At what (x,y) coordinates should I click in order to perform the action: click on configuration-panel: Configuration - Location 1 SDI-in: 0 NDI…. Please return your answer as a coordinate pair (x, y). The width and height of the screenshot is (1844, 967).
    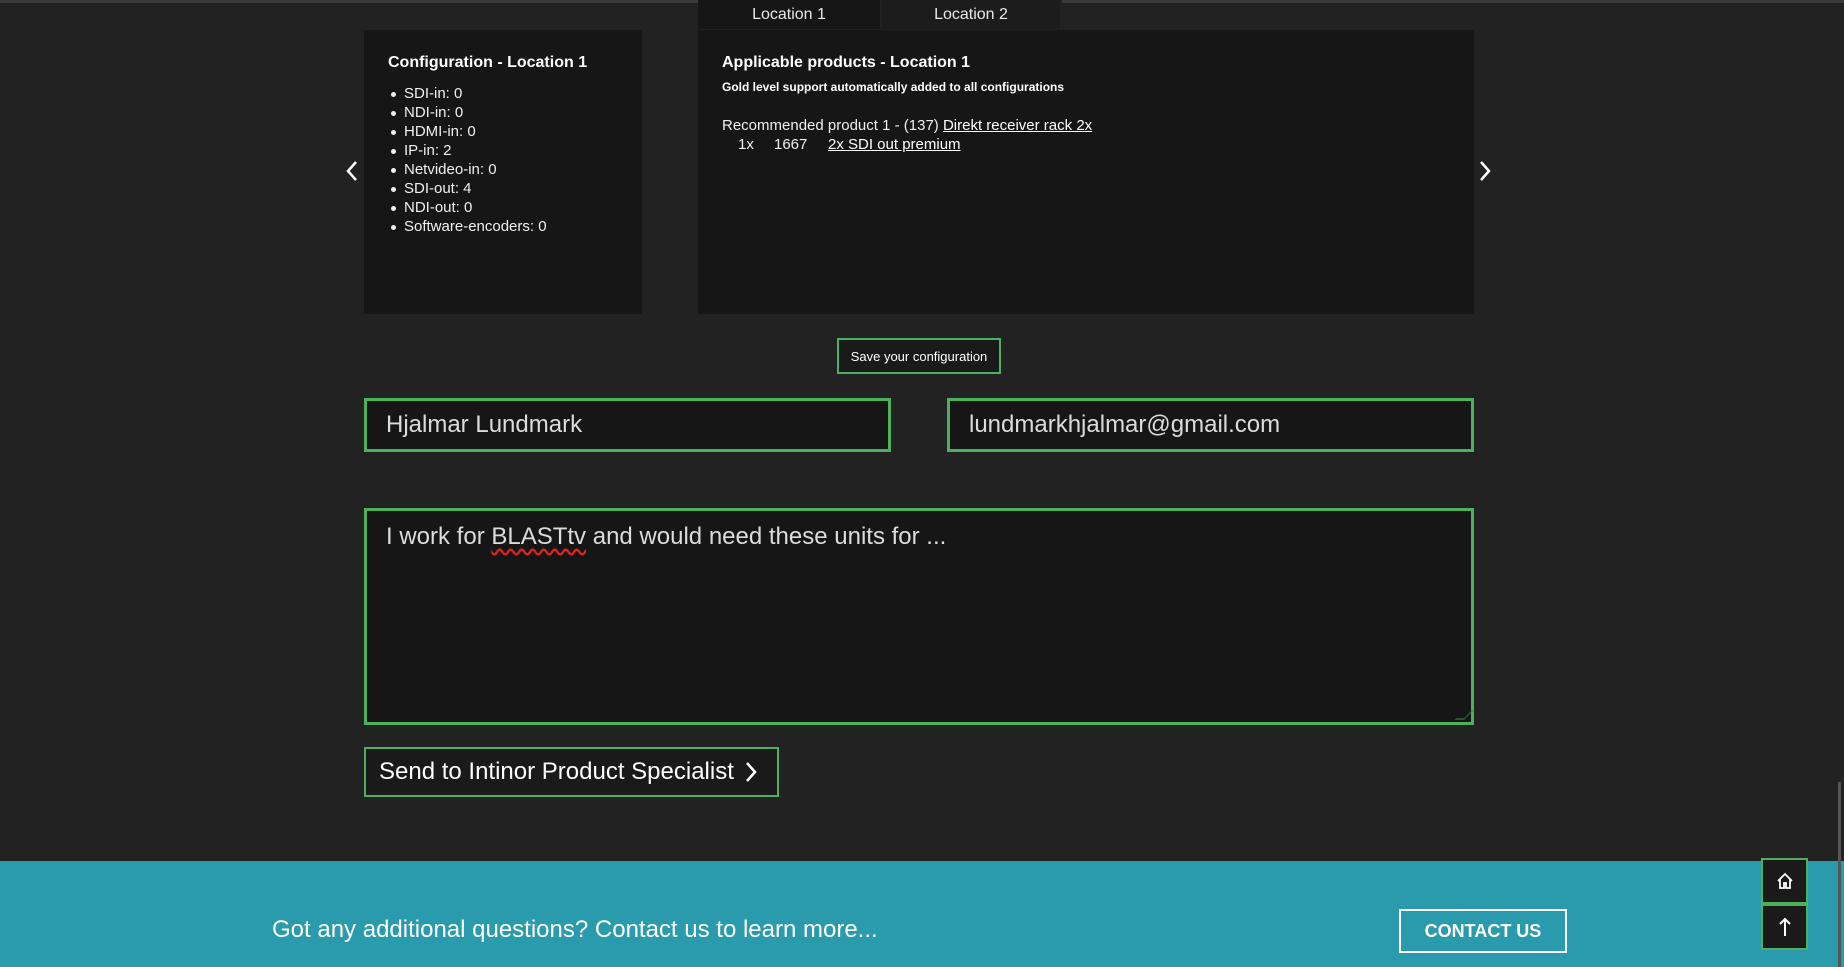
    Looking at the image, I should click on (503, 172).